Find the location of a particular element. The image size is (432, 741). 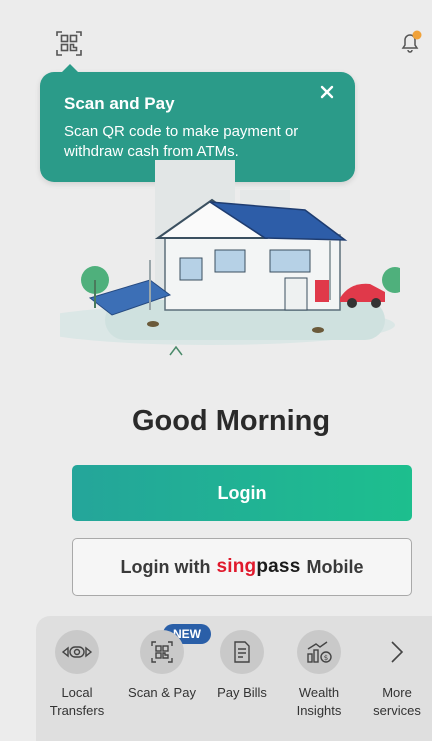

wealth-chart-icon: $ is located at coordinates (319, 652).